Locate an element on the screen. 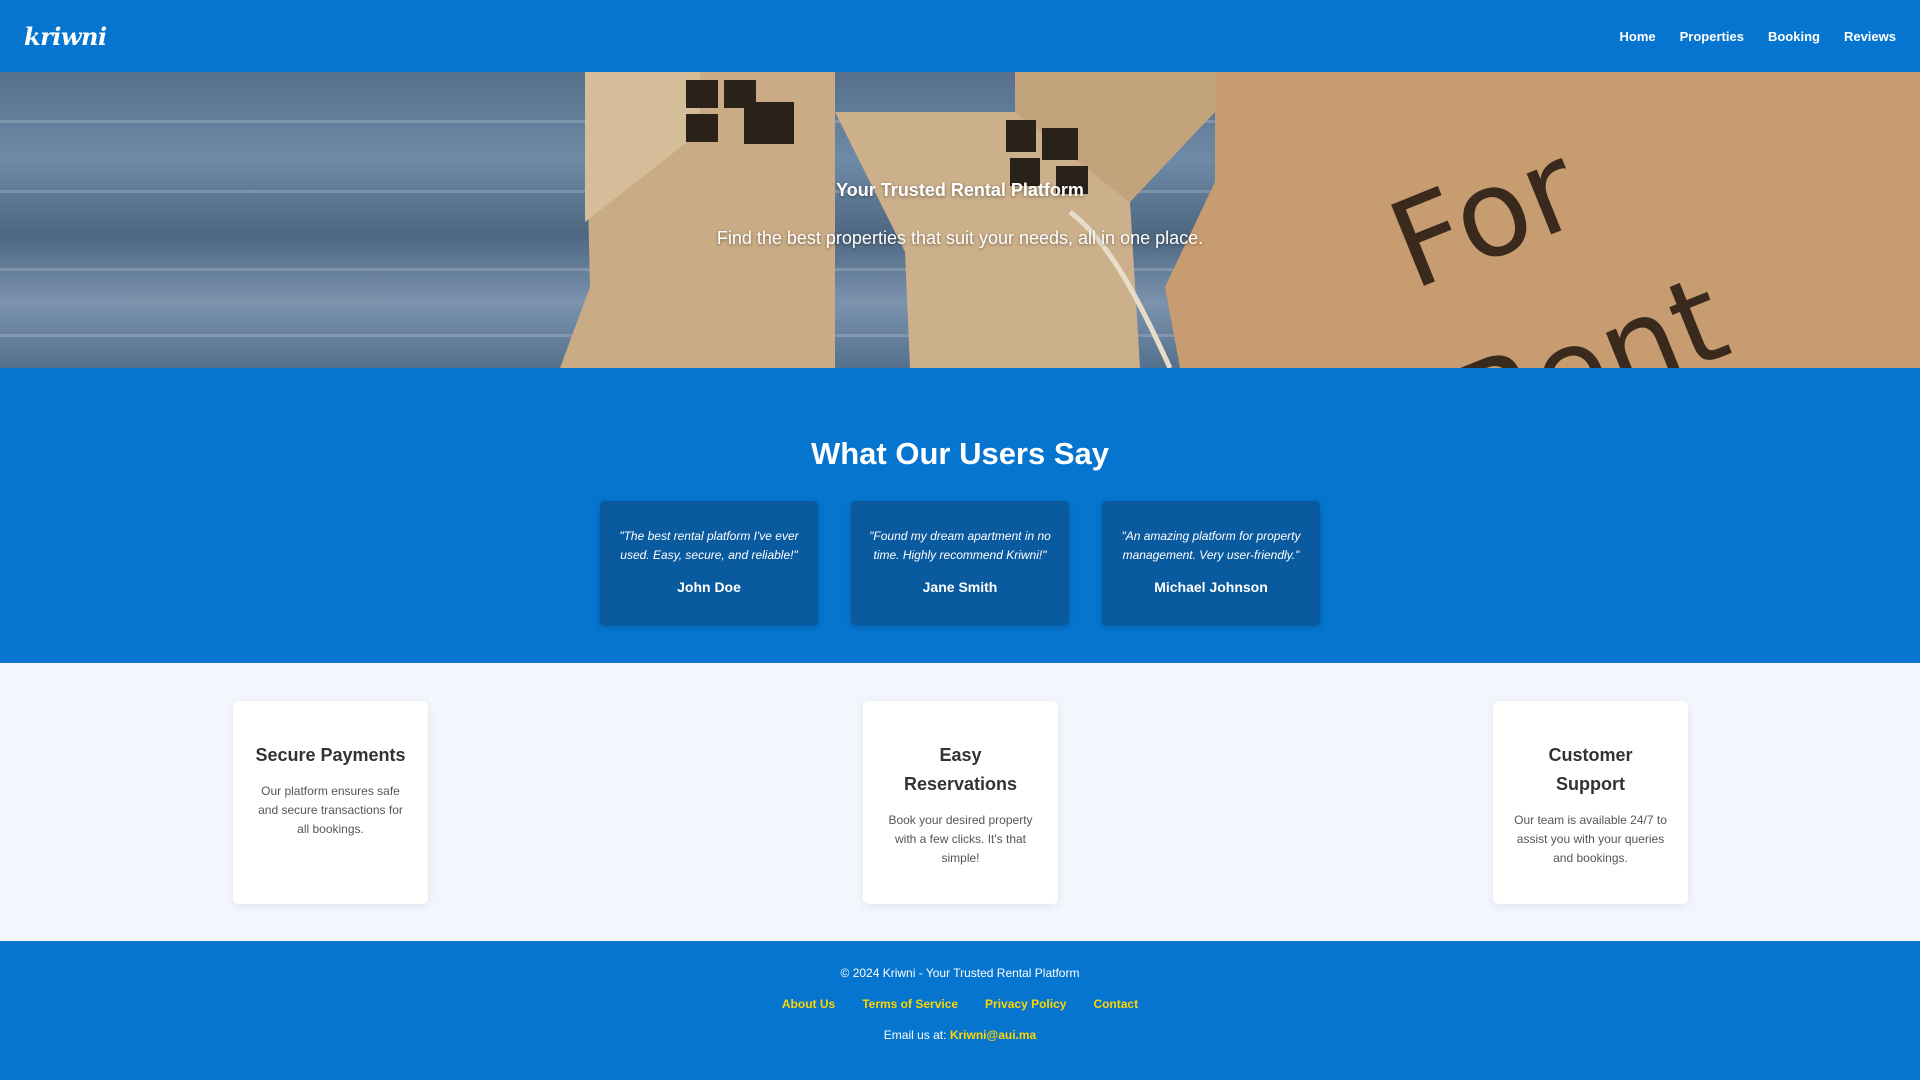 The height and width of the screenshot is (1080, 1920). footer-email-line: Email us at: Kriwni@aui.ma is located at coordinates (960, 1035).